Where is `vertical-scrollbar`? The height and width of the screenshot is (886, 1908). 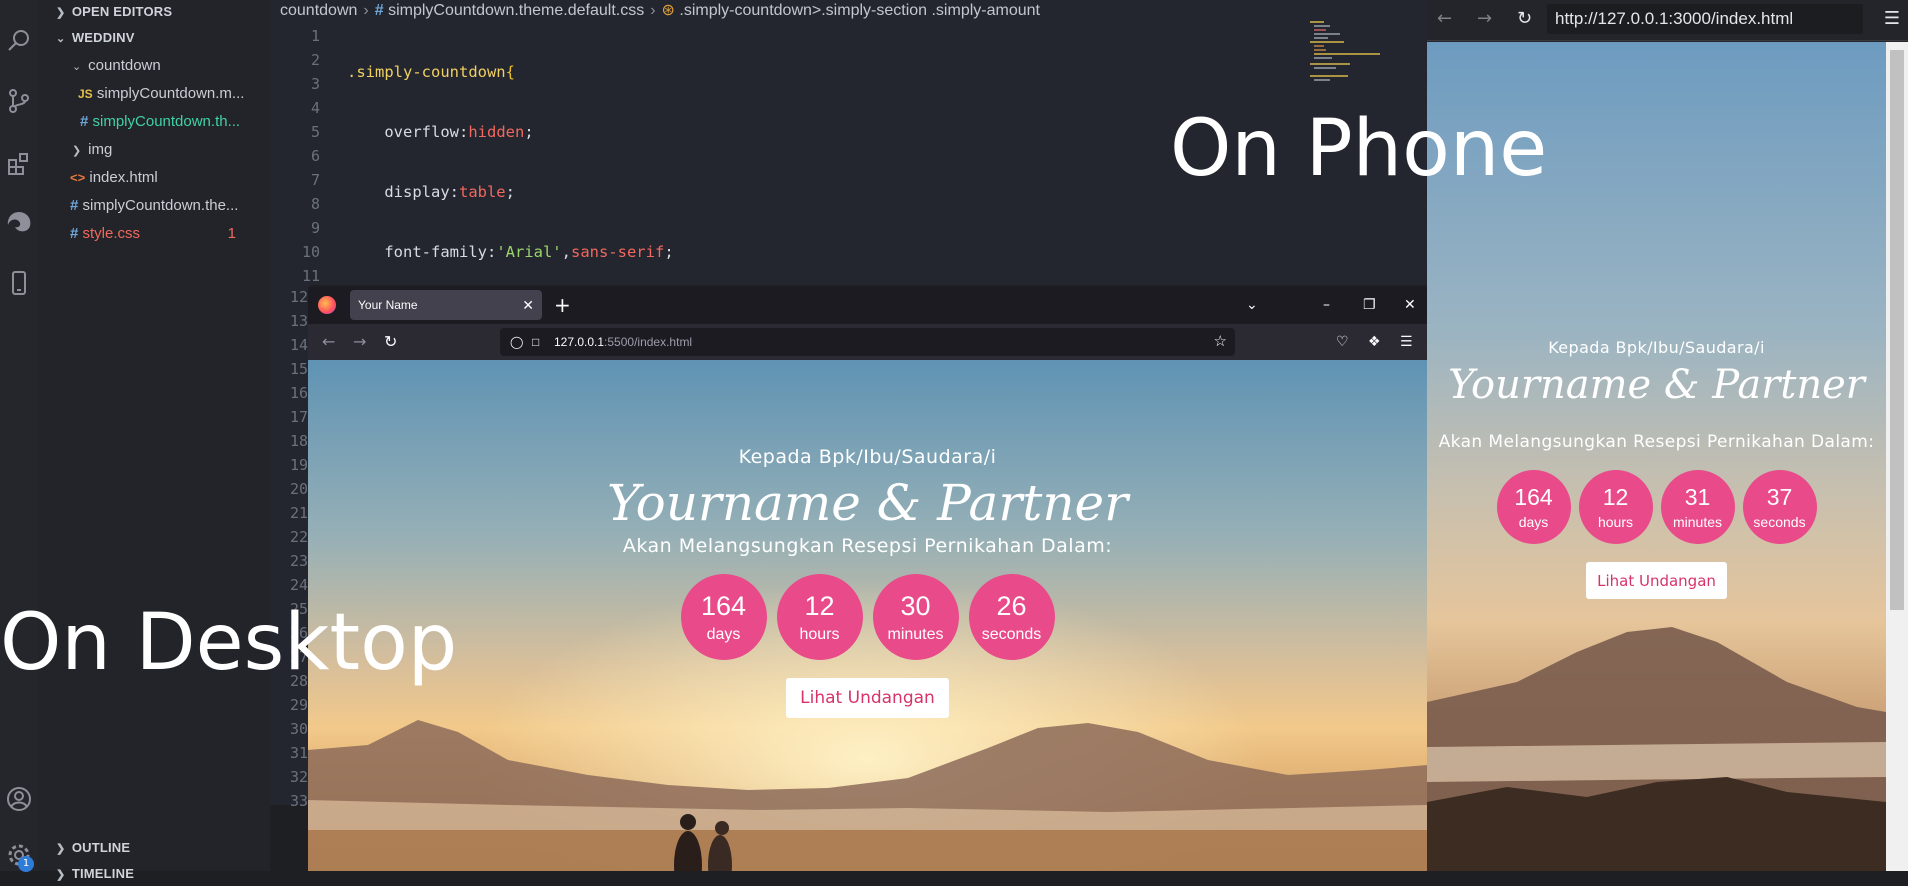
vertical-scrollbar is located at coordinates (1897, 456).